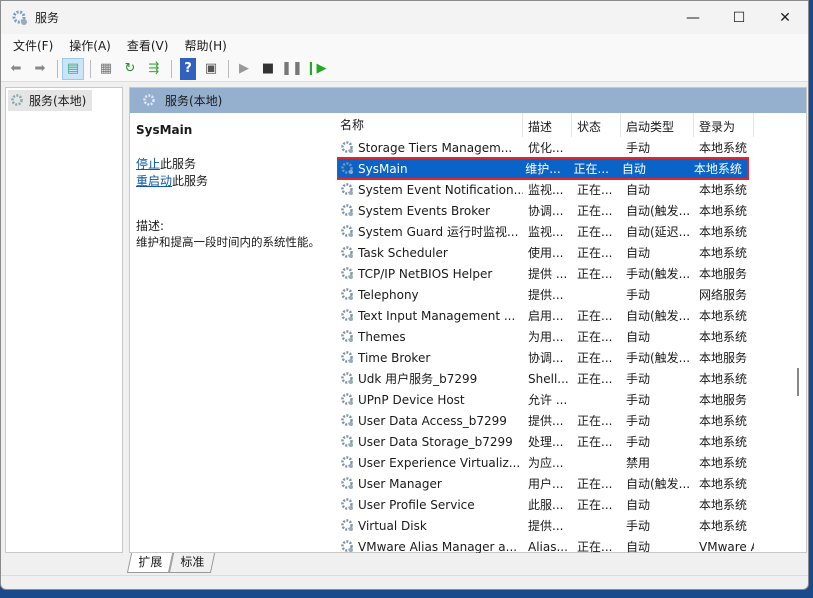  I want to click on refresh-icon: ↻, so click(130, 69).